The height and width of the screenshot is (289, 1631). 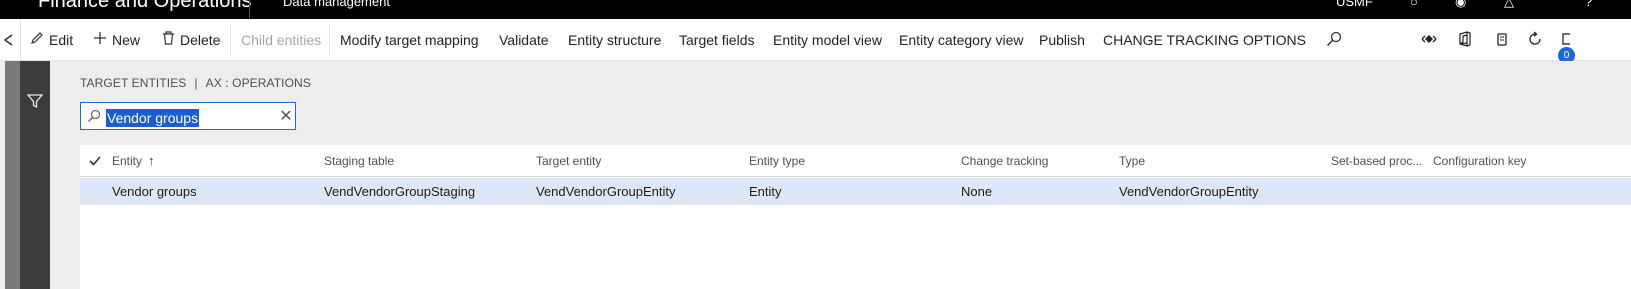 I want to click on delete-label: Delete, so click(x=200, y=40).